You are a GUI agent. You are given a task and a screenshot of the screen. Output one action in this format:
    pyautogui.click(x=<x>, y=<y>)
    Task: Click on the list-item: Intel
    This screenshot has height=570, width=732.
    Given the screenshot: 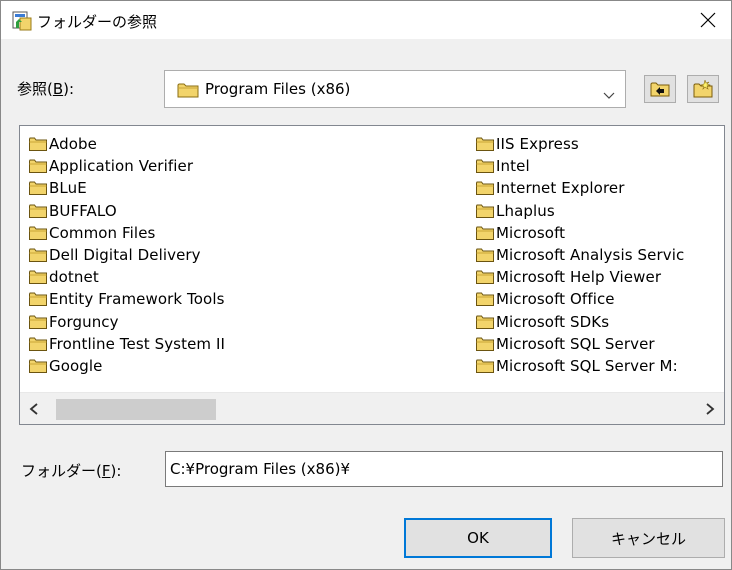 What is the action you would take?
    pyautogui.click(x=580, y=166)
    